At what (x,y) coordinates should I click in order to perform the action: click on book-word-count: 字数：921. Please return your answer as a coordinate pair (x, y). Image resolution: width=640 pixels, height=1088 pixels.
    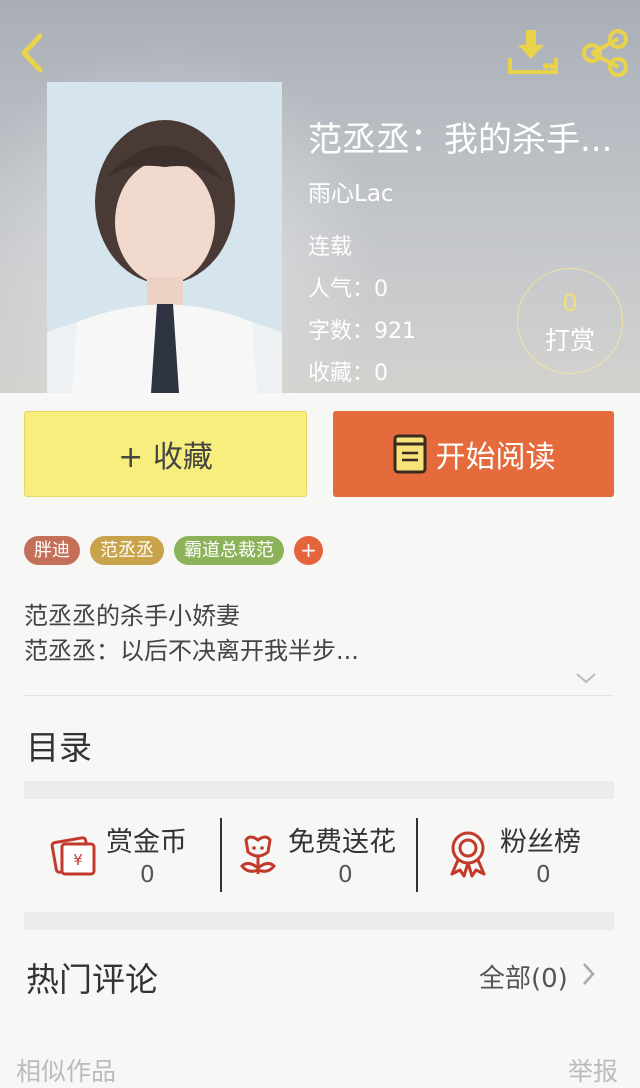
    Looking at the image, I should click on (362, 331).